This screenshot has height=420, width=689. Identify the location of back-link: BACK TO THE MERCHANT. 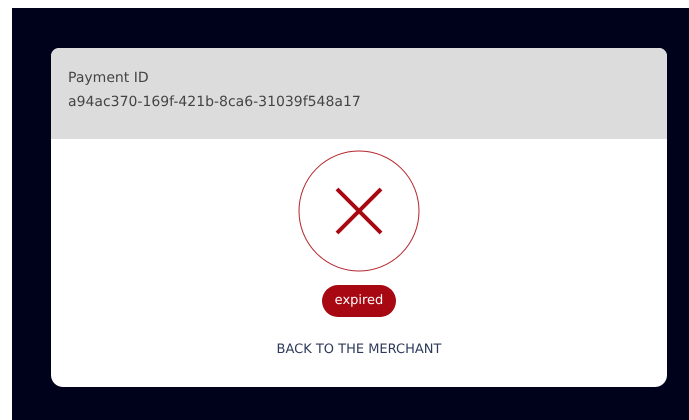
(359, 349).